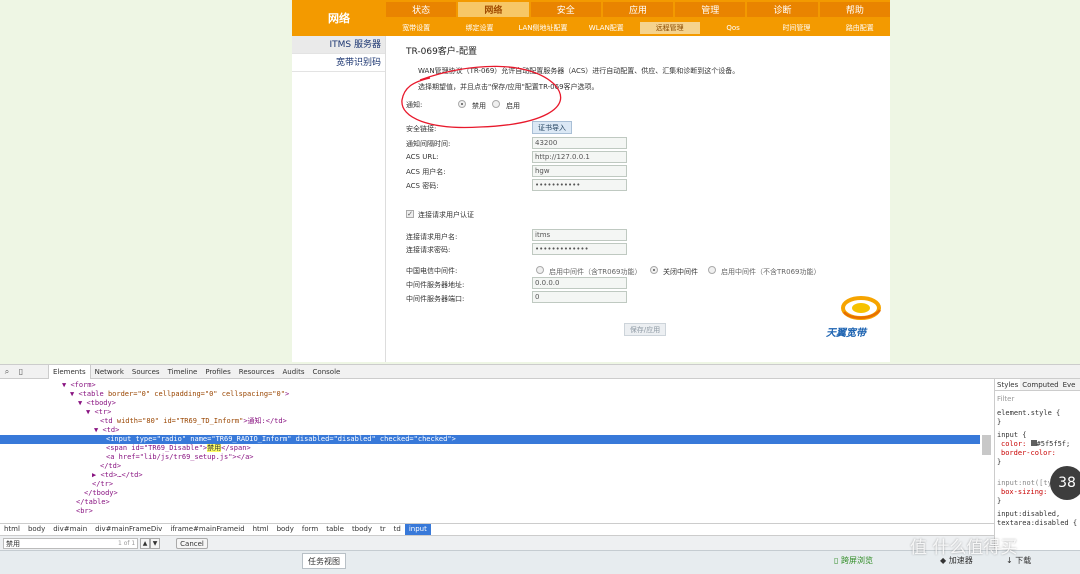 The width and height of the screenshot is (1080, 574). Describe the element at coordinates (109, 372) in the screenshot. I see `tab-network: Network` at that location.